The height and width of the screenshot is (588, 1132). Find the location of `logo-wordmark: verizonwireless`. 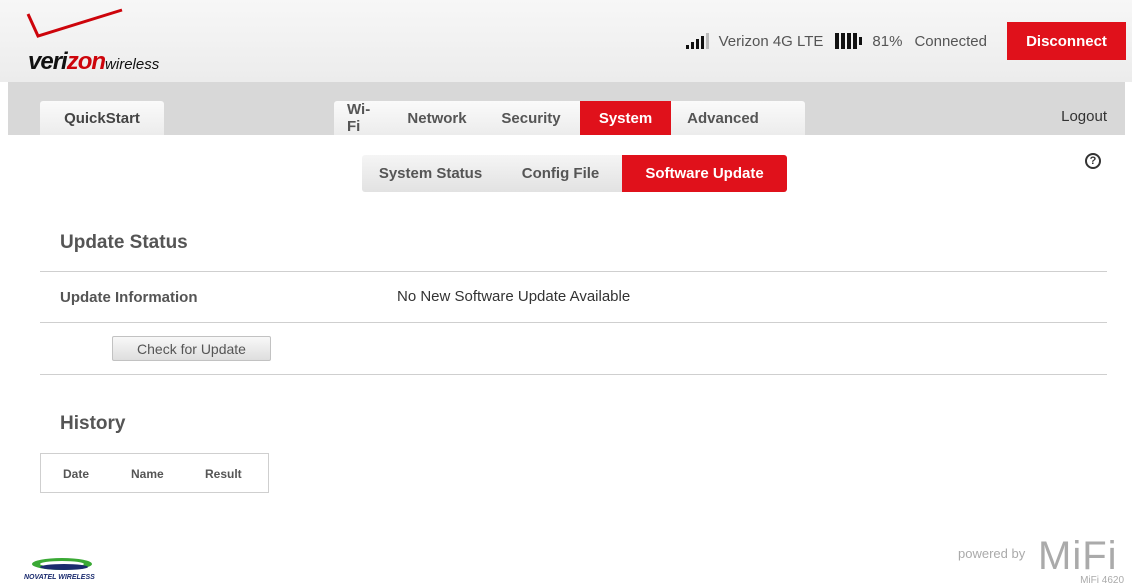

logo-wordmark: verizonwireless is located at coordinates (94, 61).